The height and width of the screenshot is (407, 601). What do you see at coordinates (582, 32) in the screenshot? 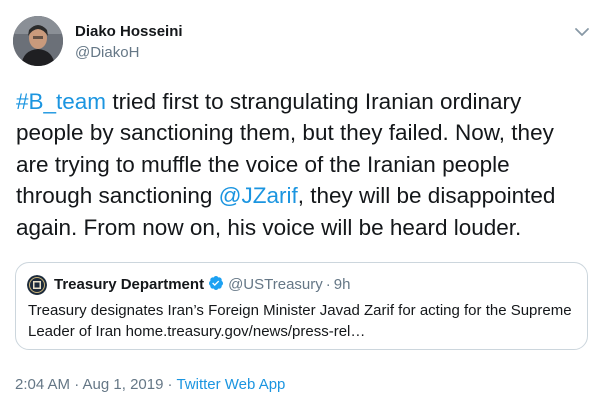
I see `chevron-down-icon` at bounding box center [582, 32].